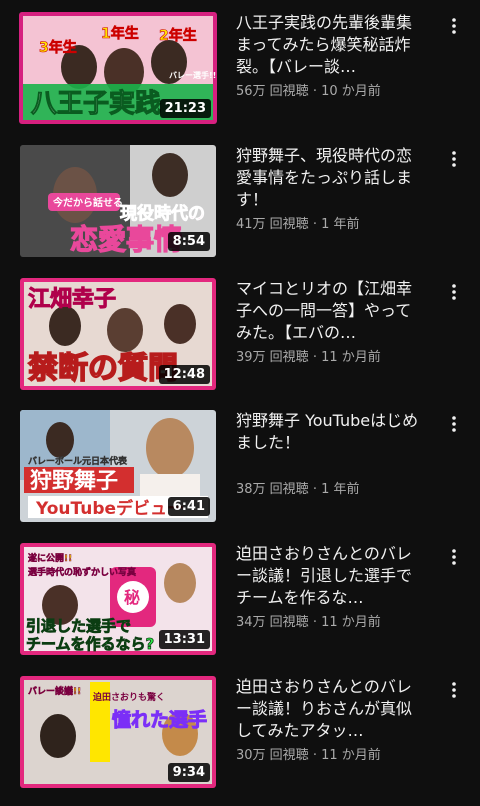 The width and height of the screenshot is (480, 806). I want to click on thumb-text: バレーボール元日本代表, so click(78, 461).